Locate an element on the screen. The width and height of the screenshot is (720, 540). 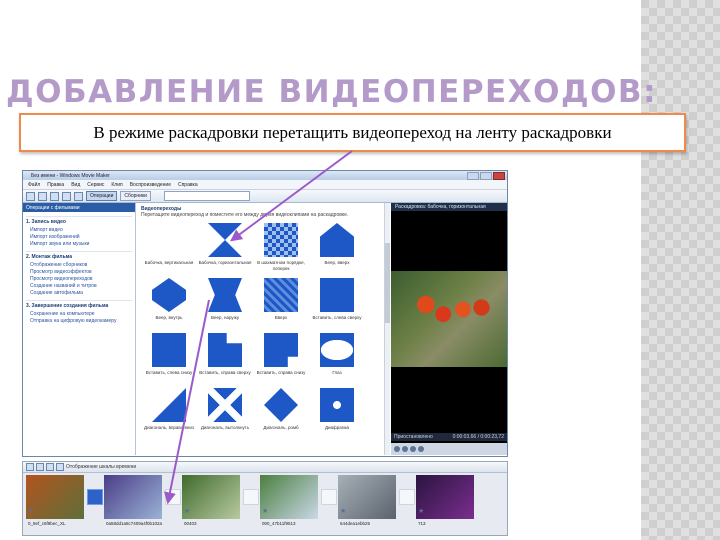
maximize-button is located at coordinates (486, 176).